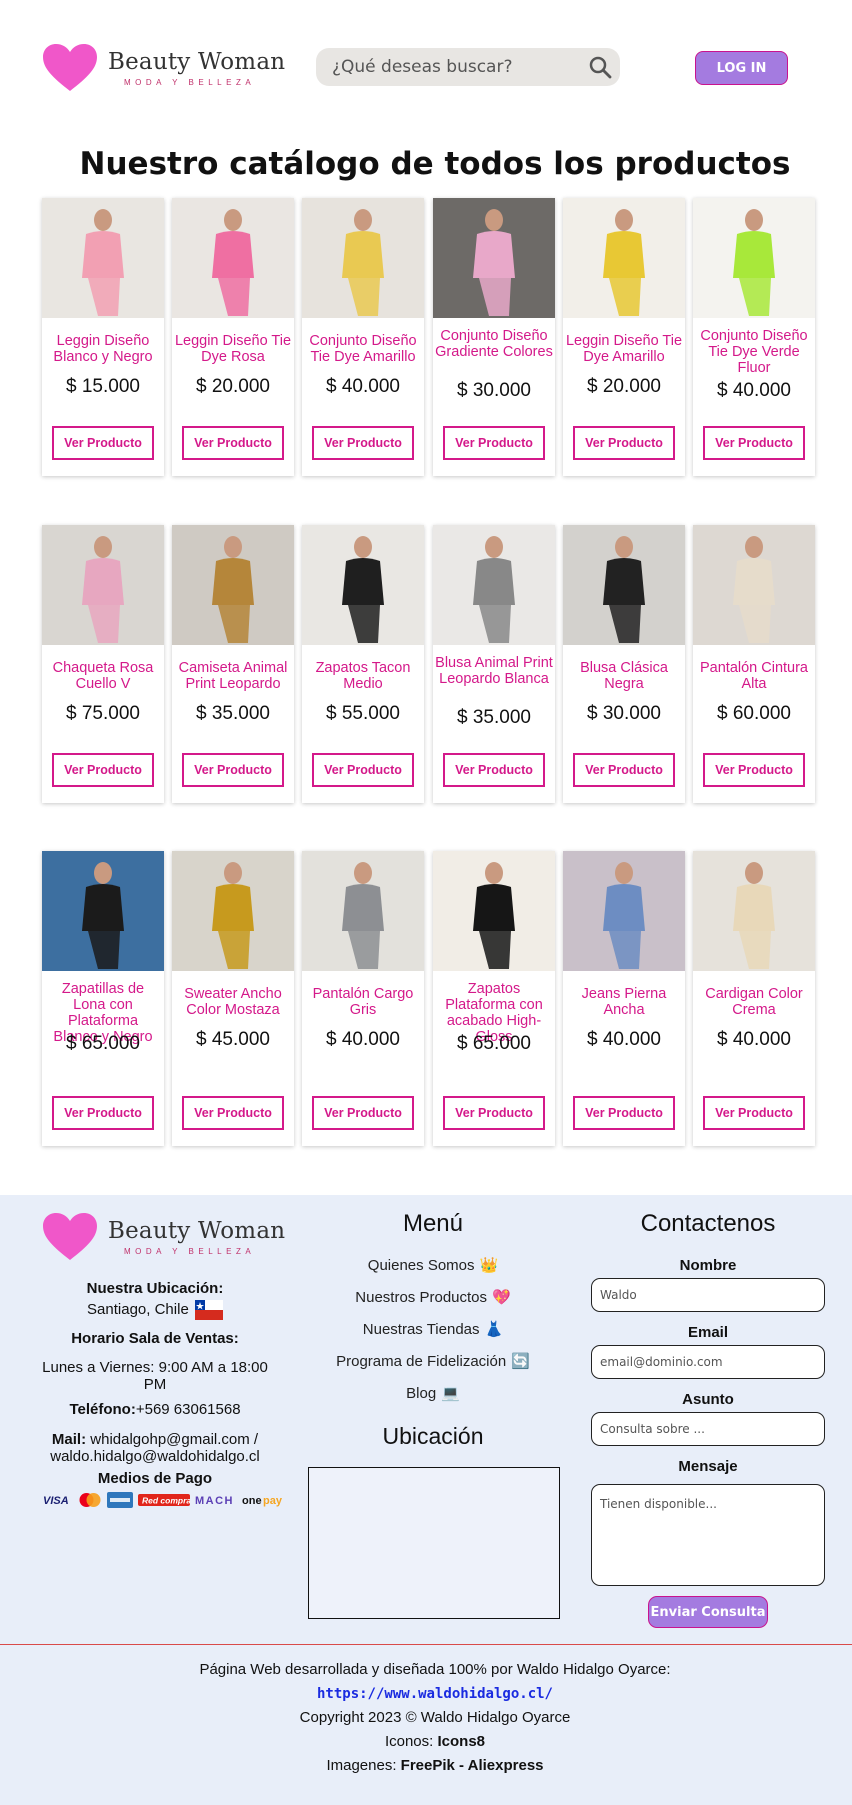 This screenshot has height=1805, width=852. I want to click on site-header: Beauty Woman MODA Y BELLEZA LOG IN, so click(426, 67).